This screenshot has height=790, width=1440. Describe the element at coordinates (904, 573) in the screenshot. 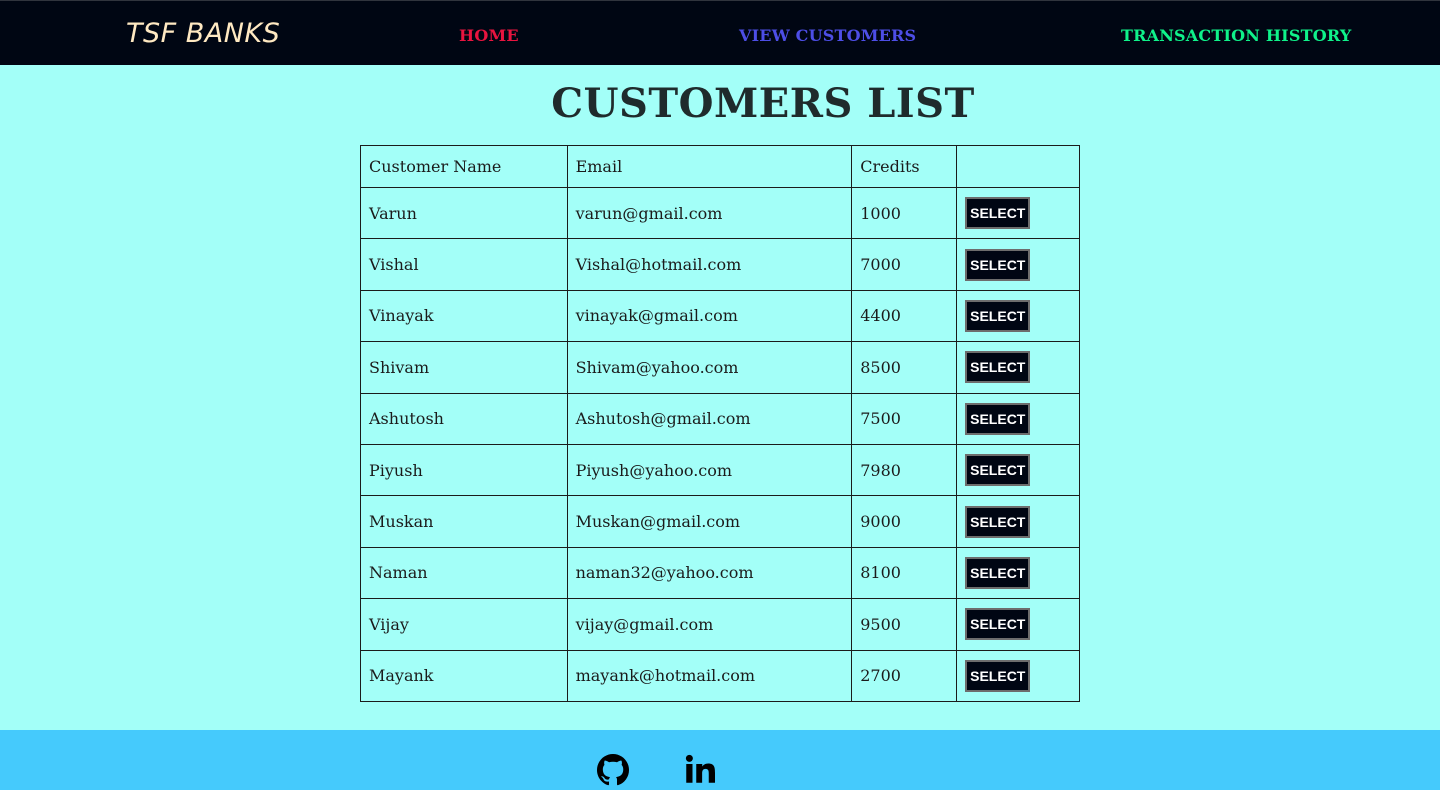

I see `cell-credits: 8100` at that location.